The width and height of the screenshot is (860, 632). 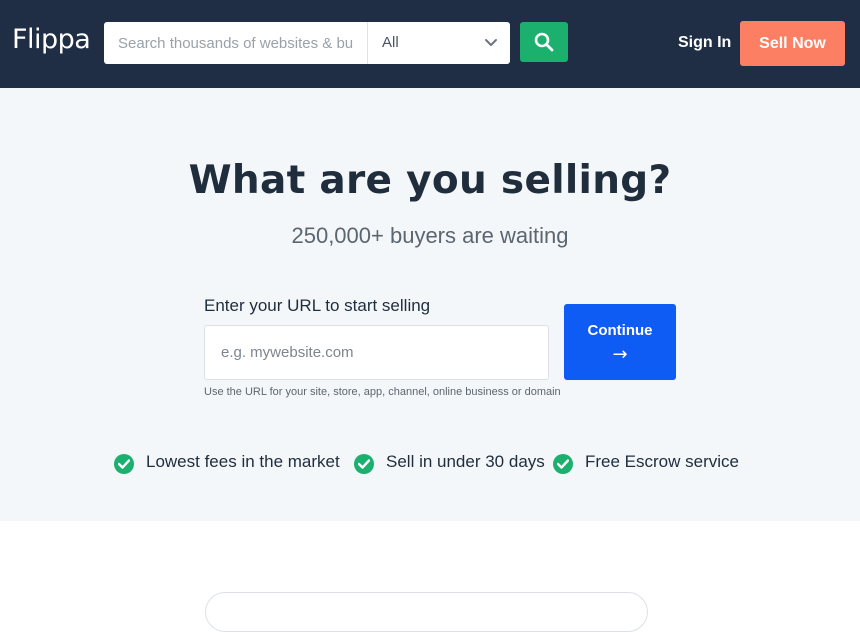 What do you see at coordinates (390, 42) in the screenshot?
I see `category-select-value: All` at bounding box center [390, 42].